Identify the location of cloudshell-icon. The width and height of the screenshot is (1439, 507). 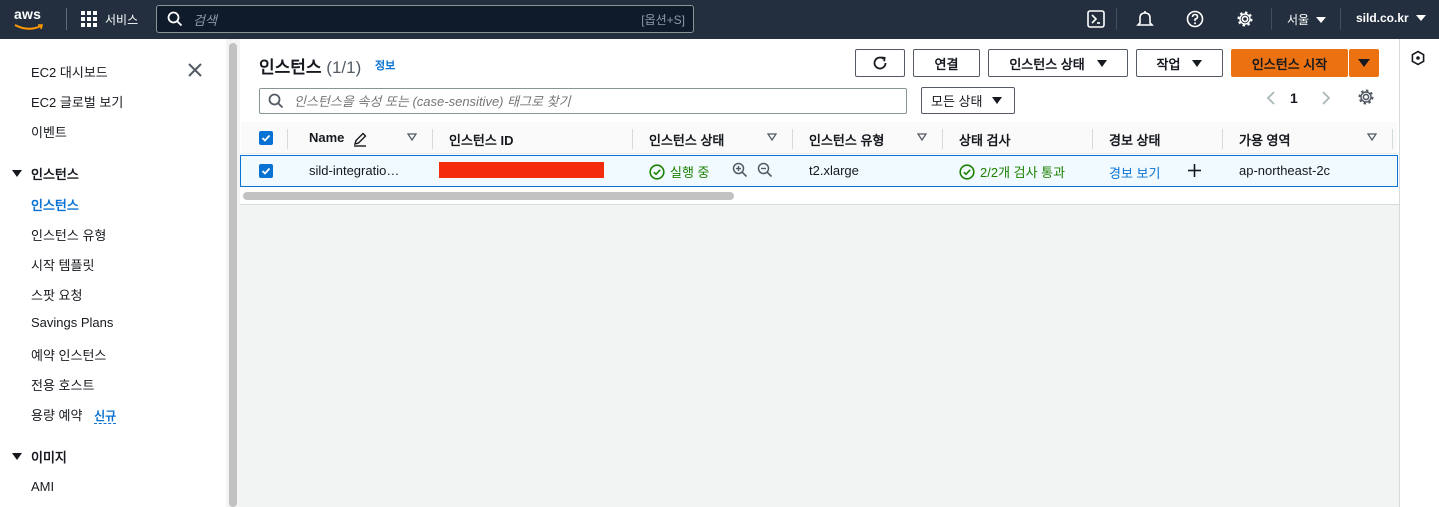
(1096, 19).